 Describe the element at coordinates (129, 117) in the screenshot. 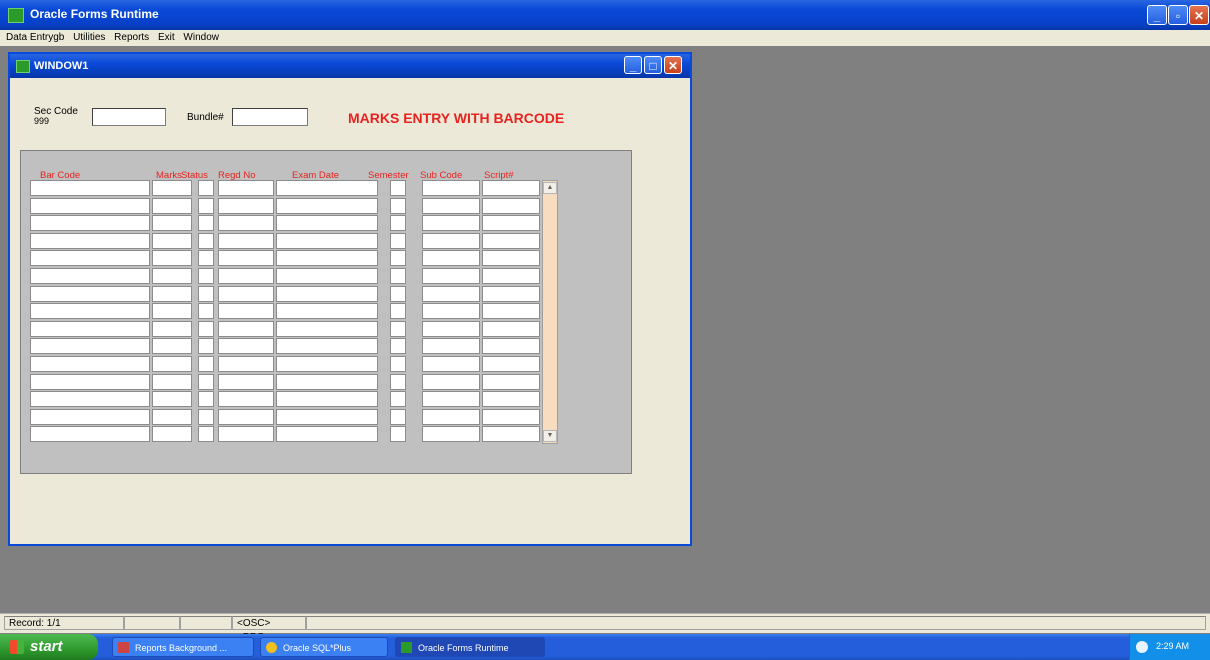

I see `sec-code-field` at that location.